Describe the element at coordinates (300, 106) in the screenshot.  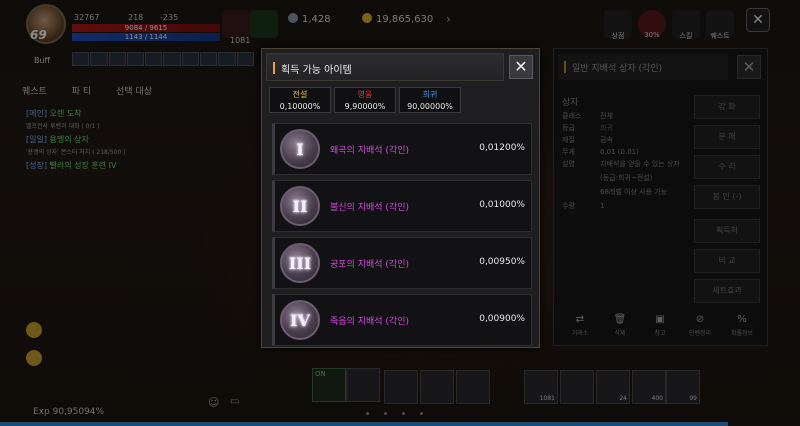
I see `grade-value: 0,10000%` at that location.